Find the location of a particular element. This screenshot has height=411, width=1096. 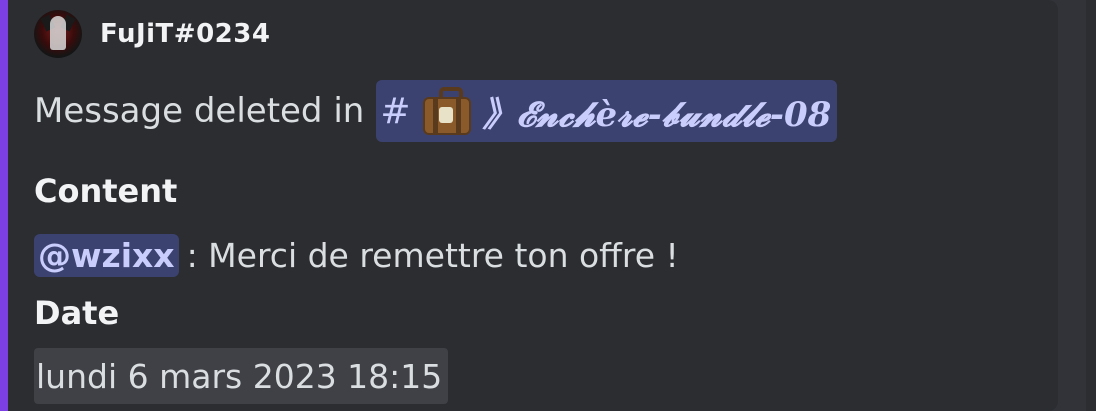

channel-hash-icon: # is located at coordinates (395, 111).